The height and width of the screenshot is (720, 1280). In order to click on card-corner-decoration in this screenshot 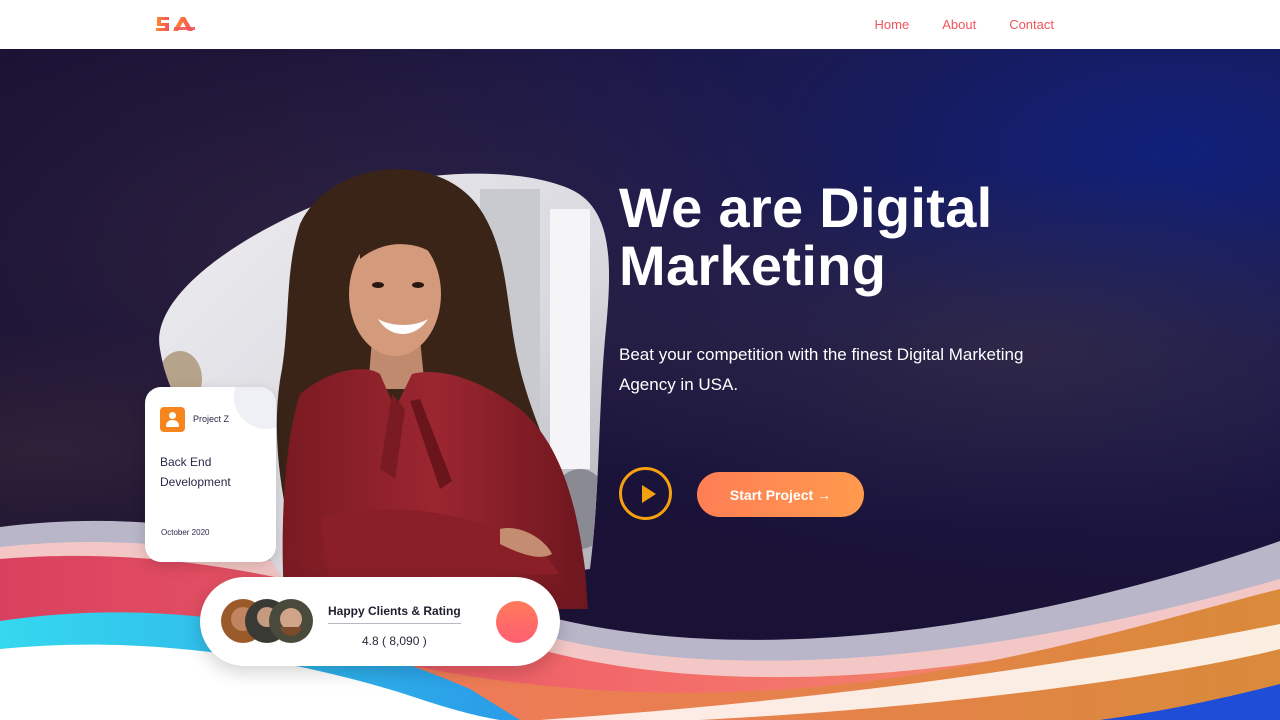, I will do `click(255, 408)`.